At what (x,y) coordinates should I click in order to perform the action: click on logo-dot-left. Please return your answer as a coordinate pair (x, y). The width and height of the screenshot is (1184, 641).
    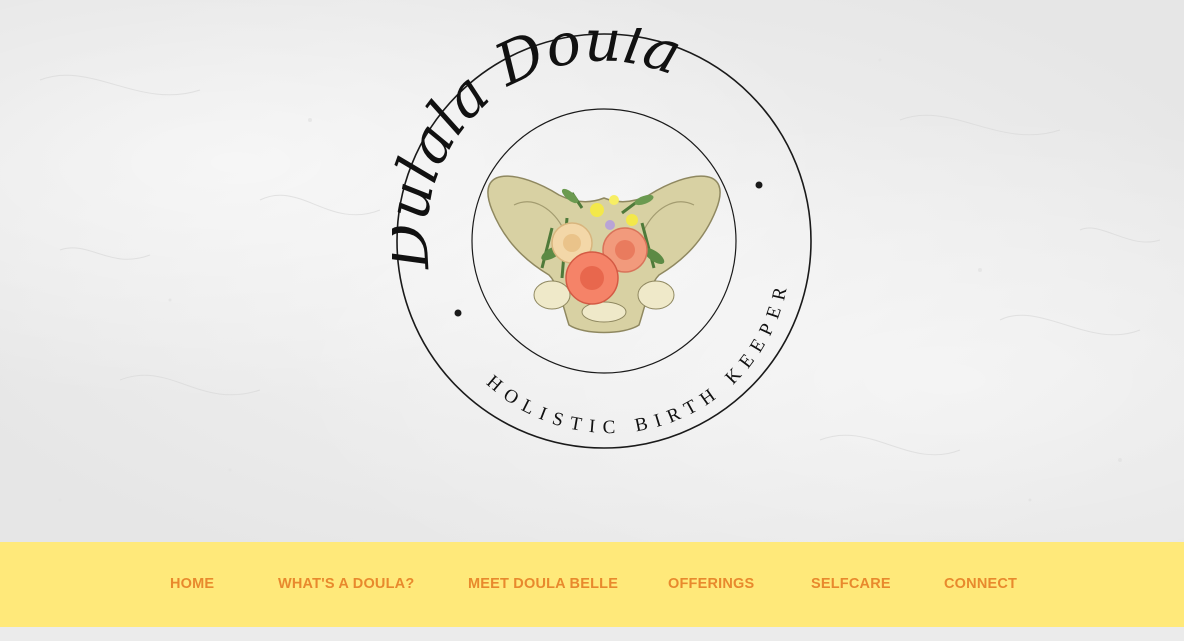
    Looking at the image, I should click on (458, 313).